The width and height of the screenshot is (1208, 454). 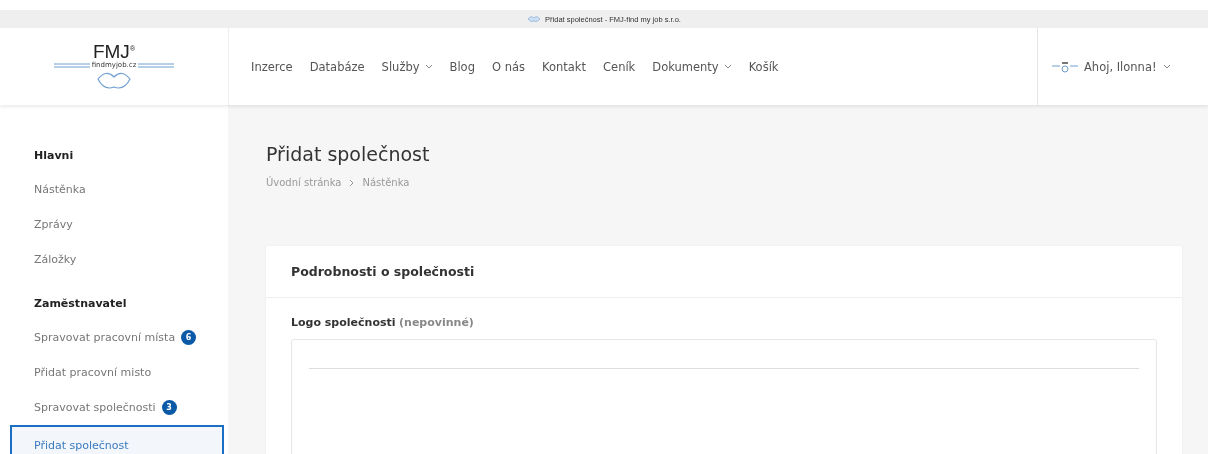 What do you see at coordinates (564, 66) in the screenshot?
I see `nav-link: Kontakt` at bounding box center [564, 66].